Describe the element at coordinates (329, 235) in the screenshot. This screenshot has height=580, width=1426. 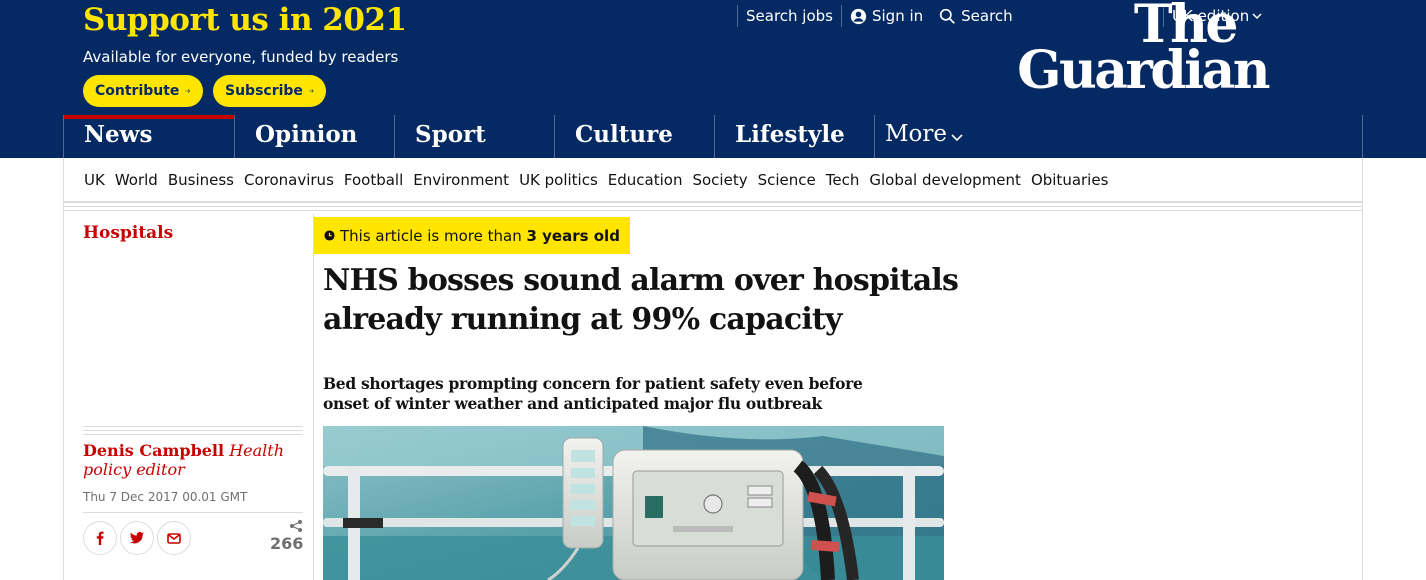
I see `clock-icon` at that location.